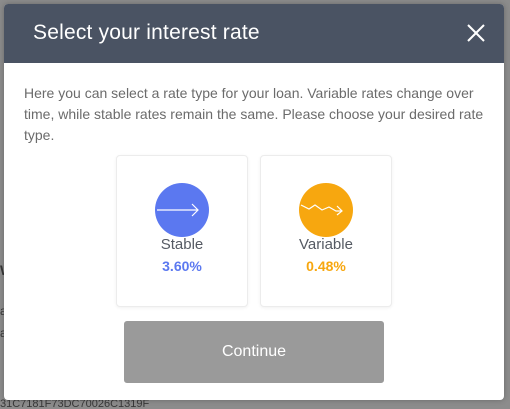  I want to click on close-button, so click(476, 33).